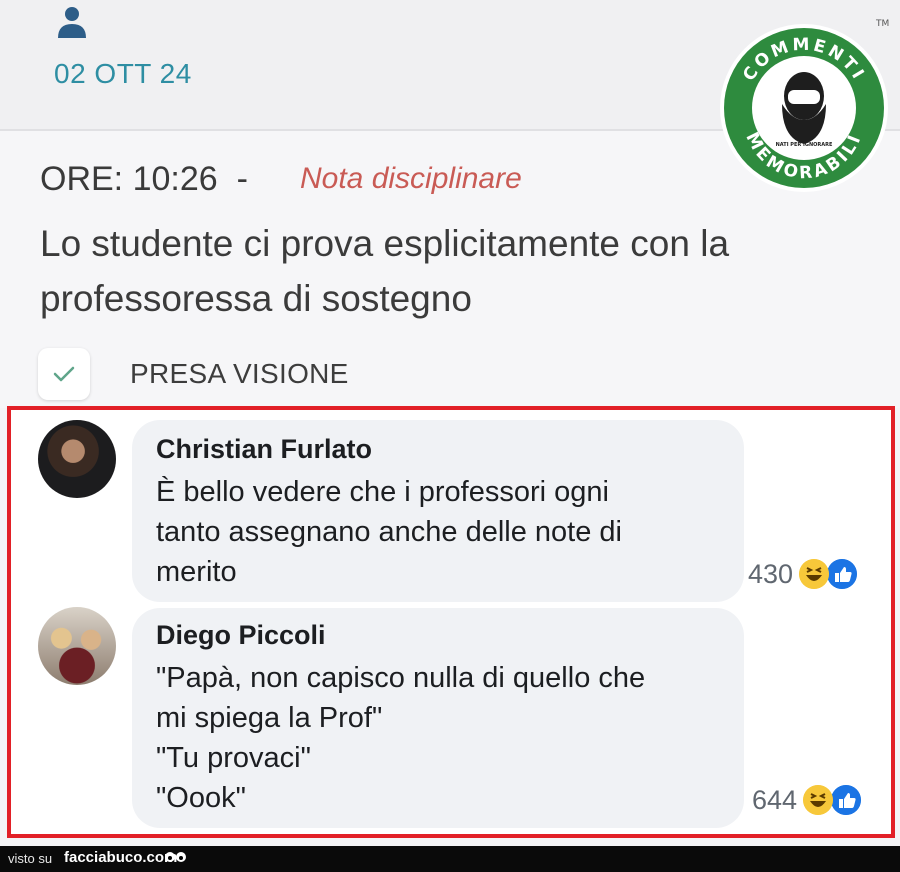  Describe the element at coordinates (144, 179) in the screenshot. I see `note-time: ORE: 10:26 -` at that location.